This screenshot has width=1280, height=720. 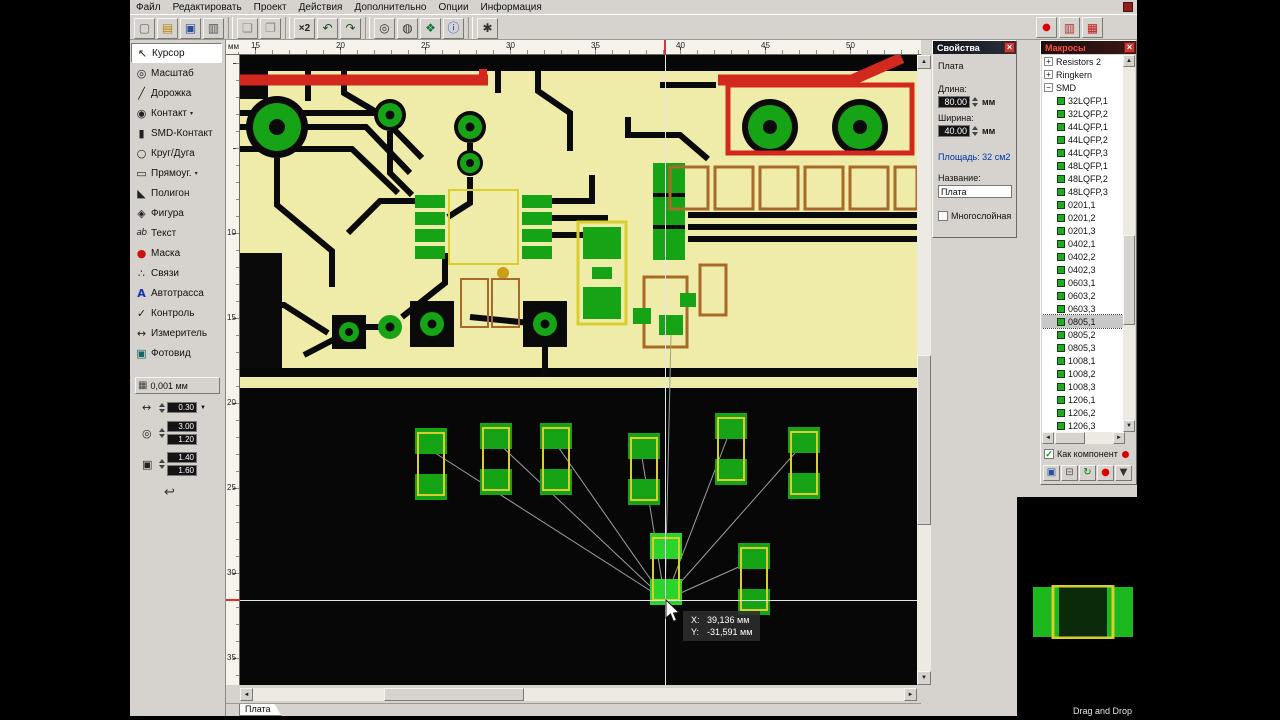 What do you see at coordinates (1083, 178) in the screenshot?
I see `tree-item: 48LQFP,2` at bounding box center [1083, 178].